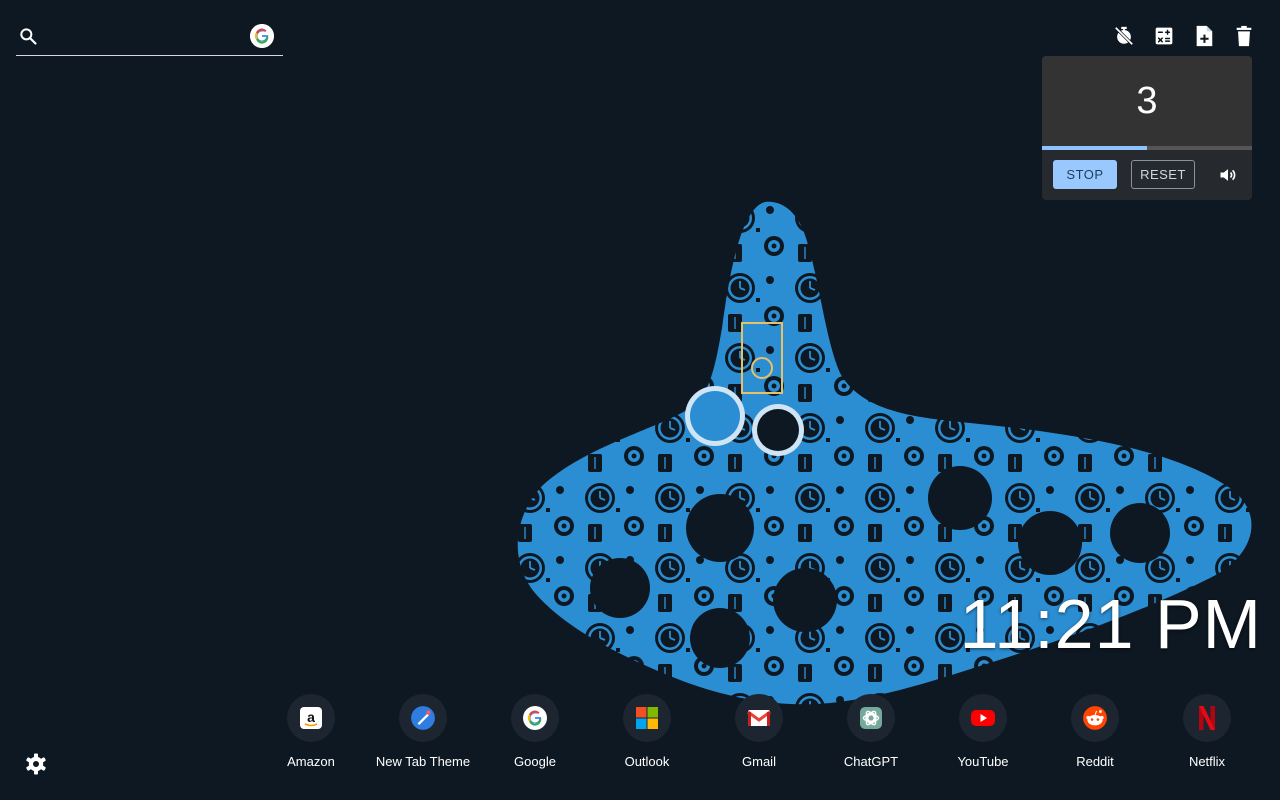 The height and width of the screenshot is (800, 1280). I want to click on stop-button: STOP, so click(1085, 174).